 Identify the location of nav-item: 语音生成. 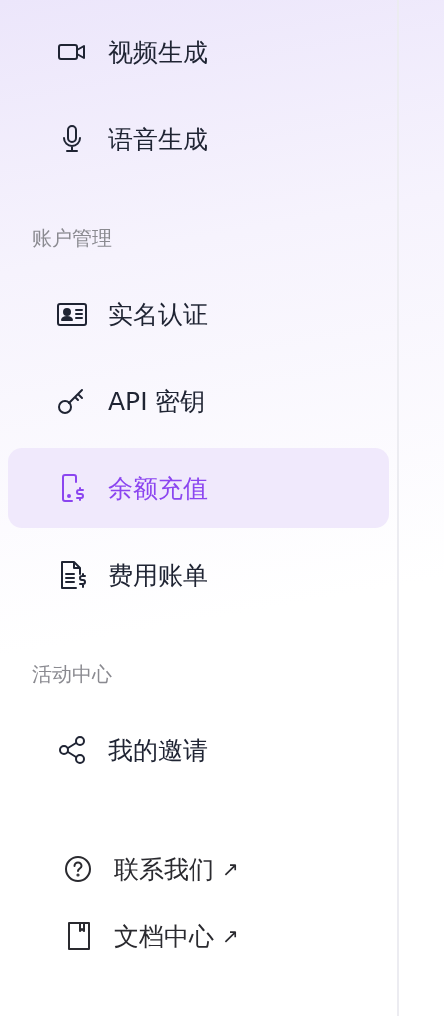
(198, 139).